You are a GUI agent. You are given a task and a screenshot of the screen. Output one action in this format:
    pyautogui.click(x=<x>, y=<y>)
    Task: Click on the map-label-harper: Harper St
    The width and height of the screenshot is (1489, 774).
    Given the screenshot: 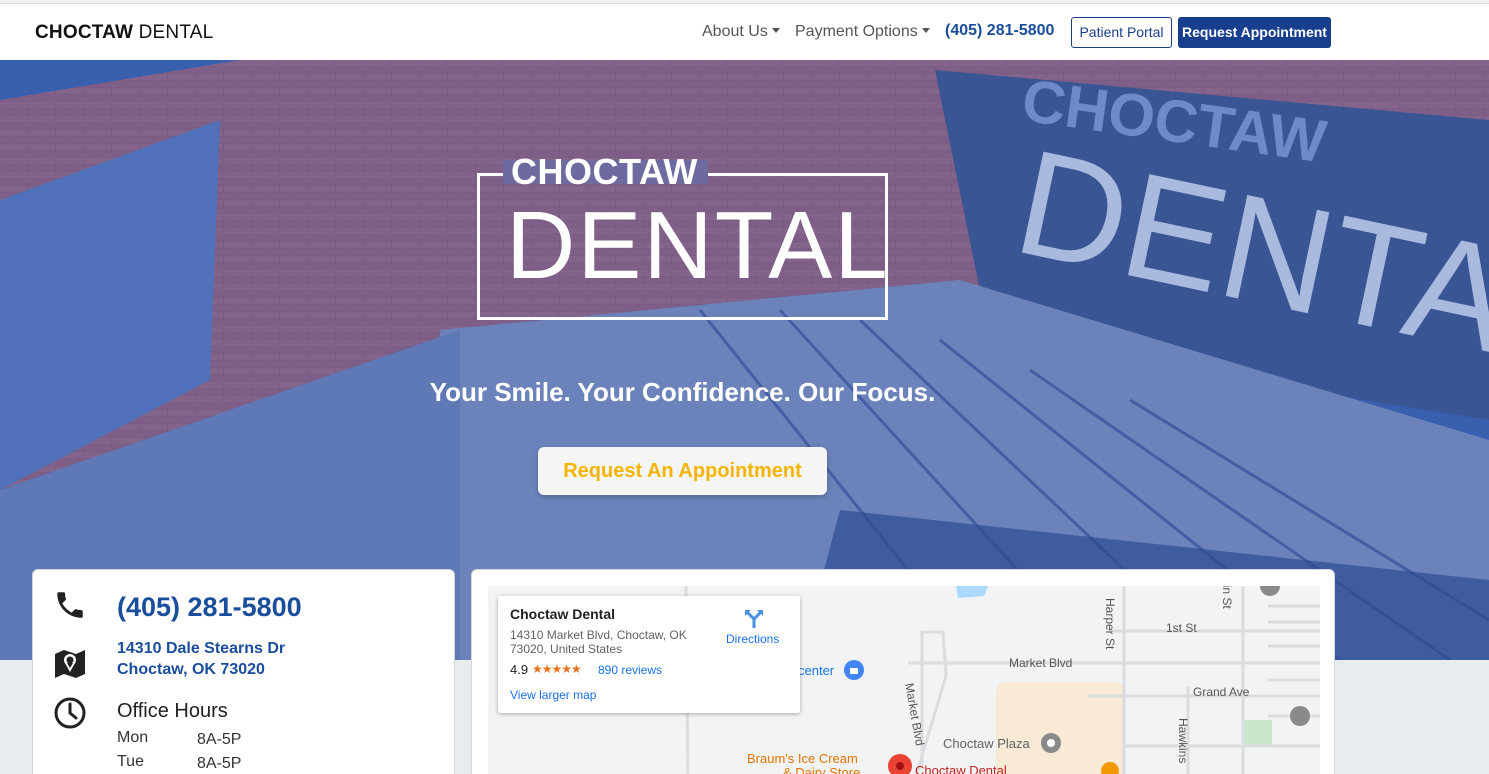 What is the action you would take?
    pyautogui.click(x=1110, y=624)
    